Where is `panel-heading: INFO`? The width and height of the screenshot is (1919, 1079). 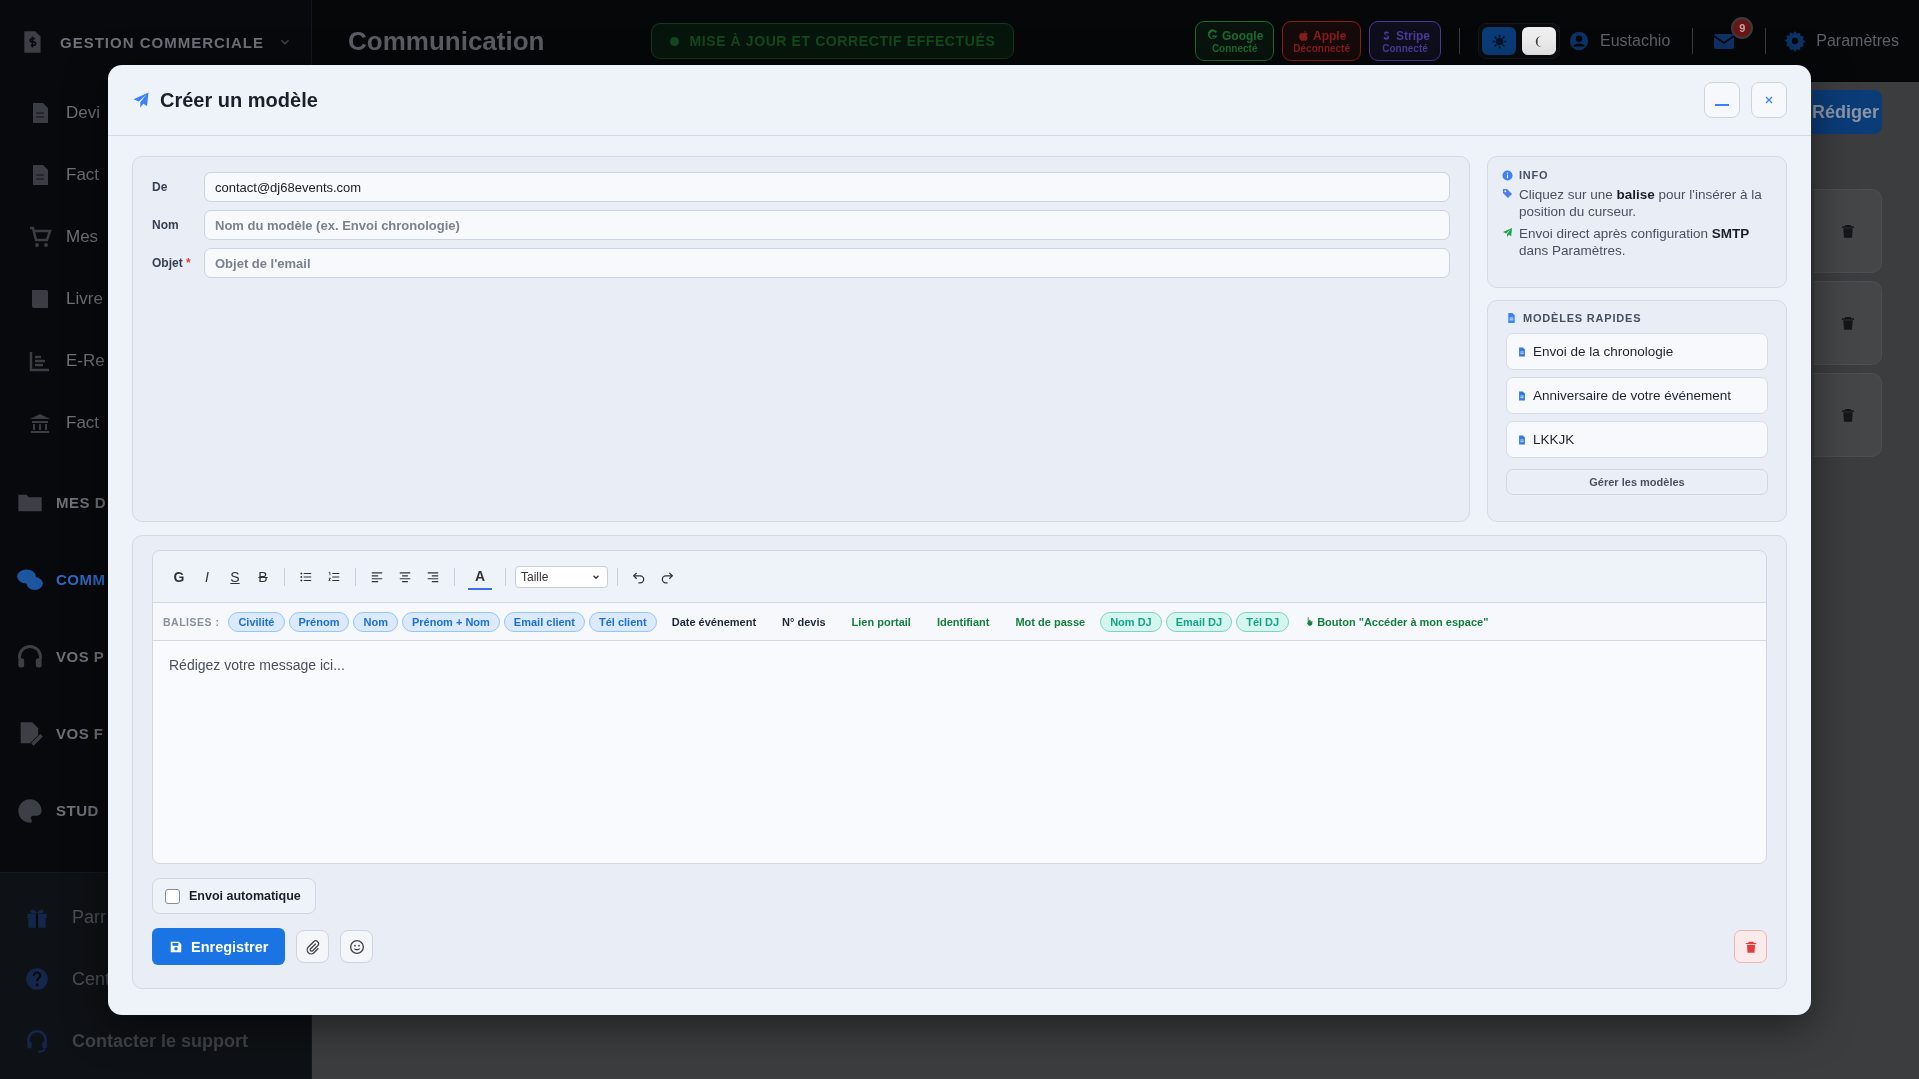
panel-heading: INFO is located at coordinates (1534, 175).